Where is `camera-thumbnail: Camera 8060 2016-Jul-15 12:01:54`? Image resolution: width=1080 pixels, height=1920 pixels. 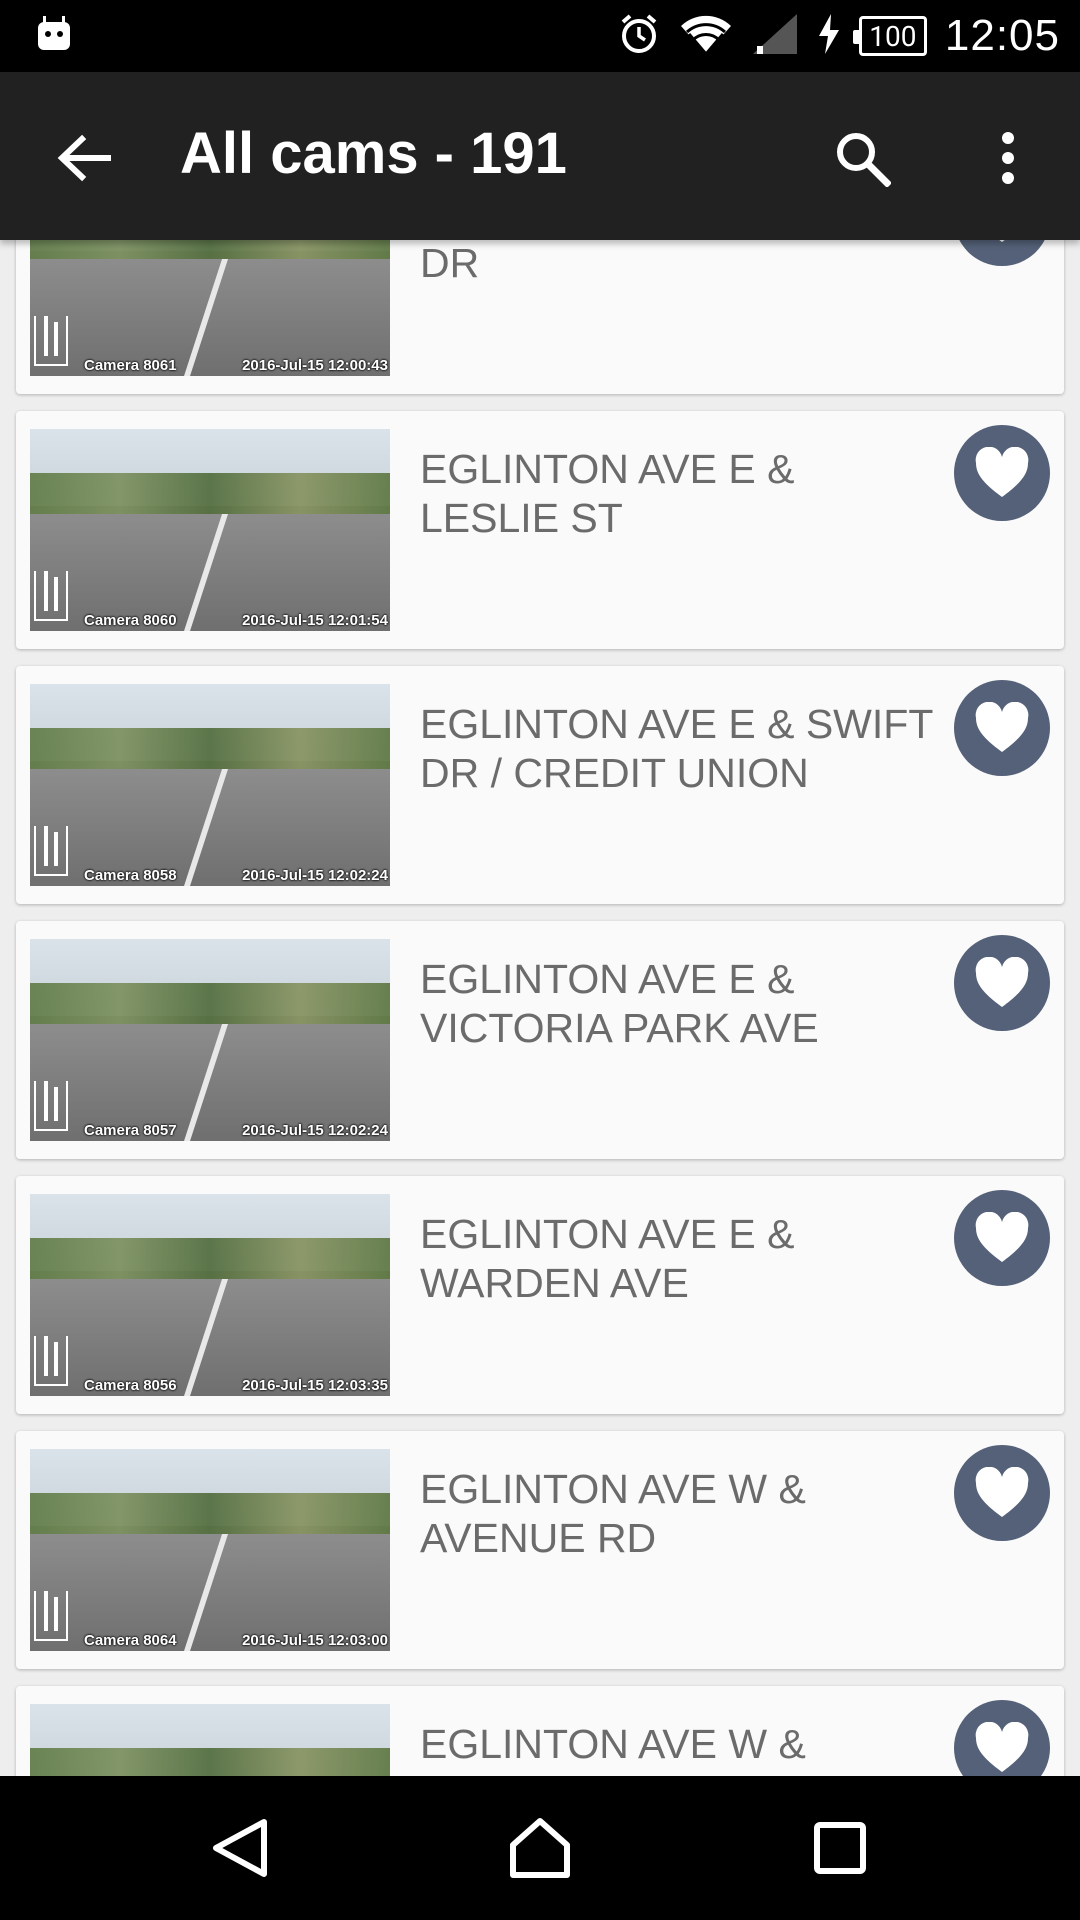
camera-thumbnail: Camera 8060 2016-Jul-15 12:01:54 is located at coordinates (210, 530).